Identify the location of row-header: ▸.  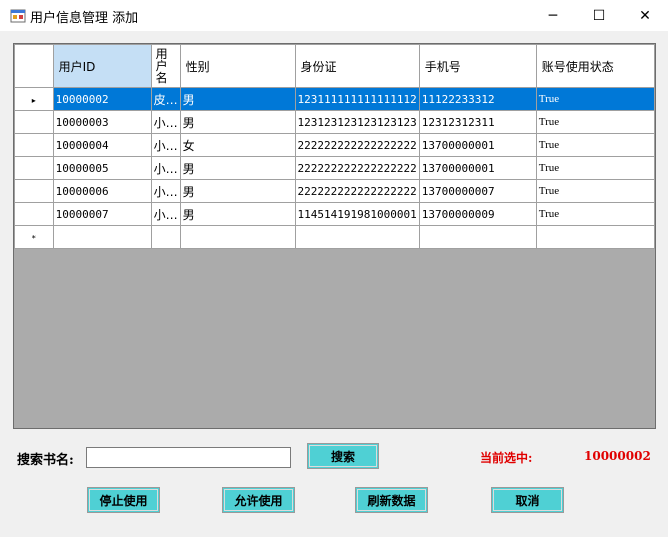
(34, 99).